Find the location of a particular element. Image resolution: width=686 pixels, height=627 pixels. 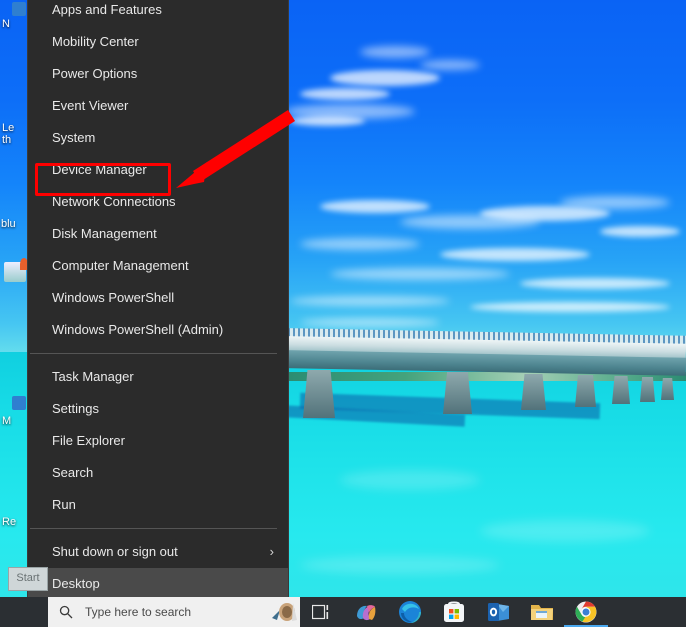

menu-item-windows-powershell-admin: Windows PowerShell (Admin) is located at coordinates (158, 330).